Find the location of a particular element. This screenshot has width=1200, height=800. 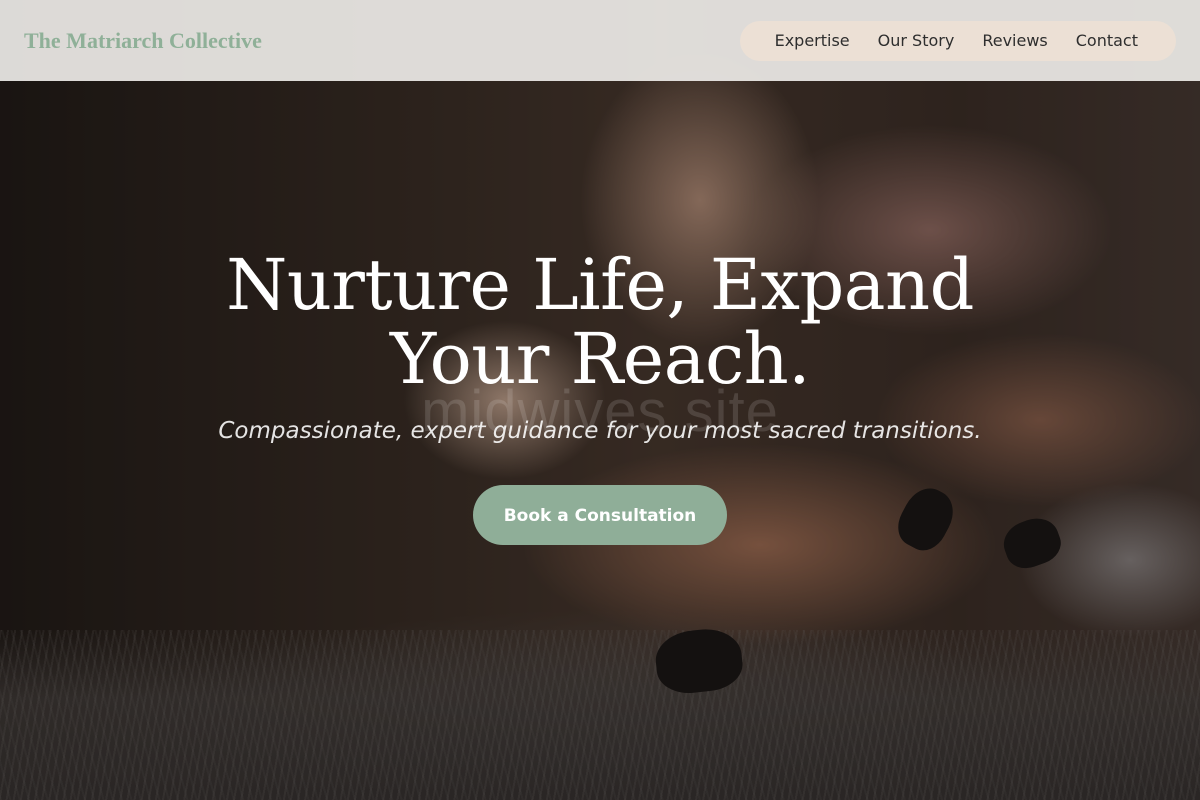

nav-link-reviews: Reviews is located at coordinates (1014, 40).